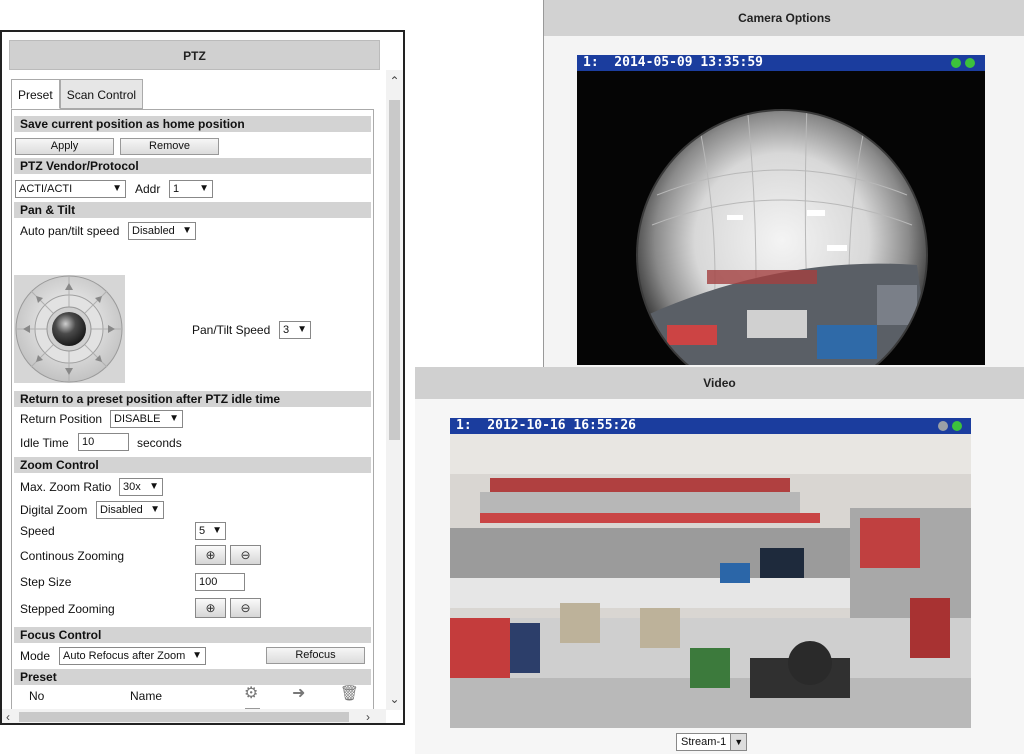 Image resolution: width=1024 pixels, height=754 pixels. Describe the element at coordinates (176, 189) in the screenshot. I see `addr-value: 1` at that location.